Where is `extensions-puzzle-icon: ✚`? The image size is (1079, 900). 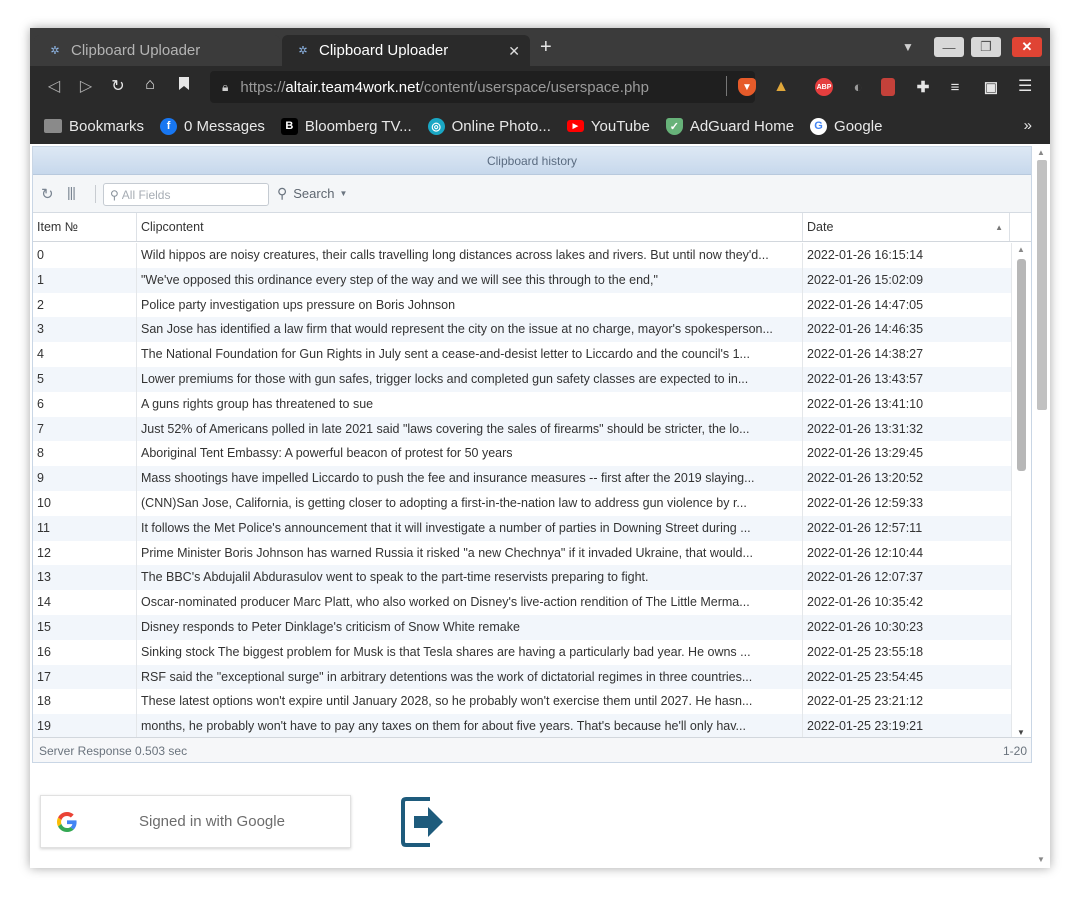
extensions-puzzle-icon: ✚ is located at coordinates (923, 87).